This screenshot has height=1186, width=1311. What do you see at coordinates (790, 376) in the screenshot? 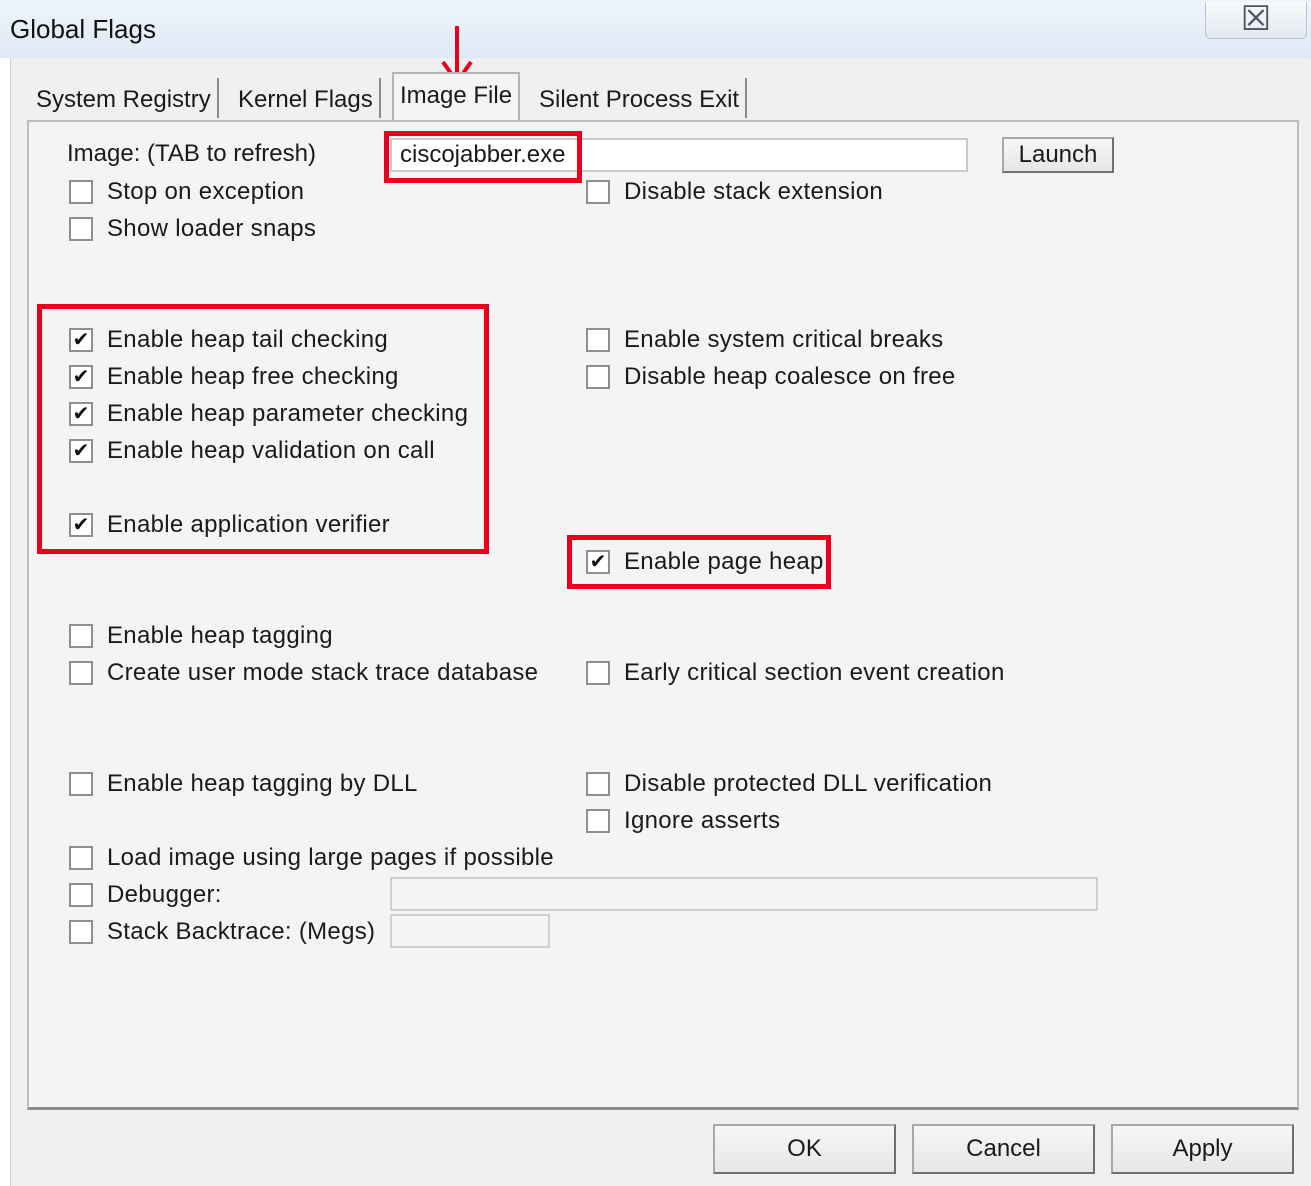
I see `disable-heap-coalesce-label: Disable heap coalesce on free` at bounding box center [790, 376].